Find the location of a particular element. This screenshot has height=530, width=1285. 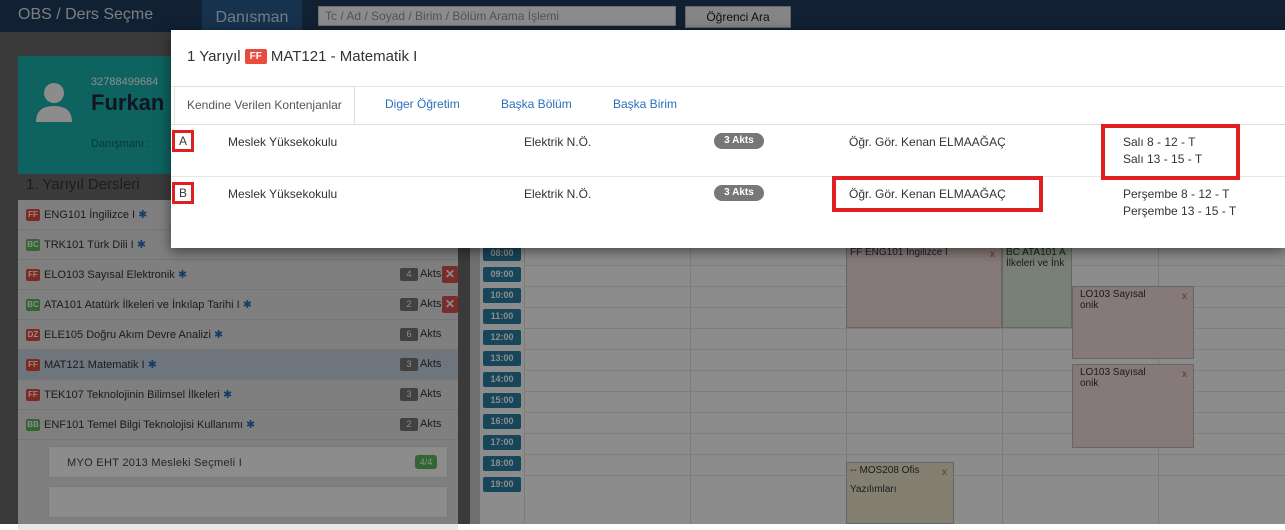

time-slot: Salı 8 - 12 - T is located at coordinates (1159, 142).